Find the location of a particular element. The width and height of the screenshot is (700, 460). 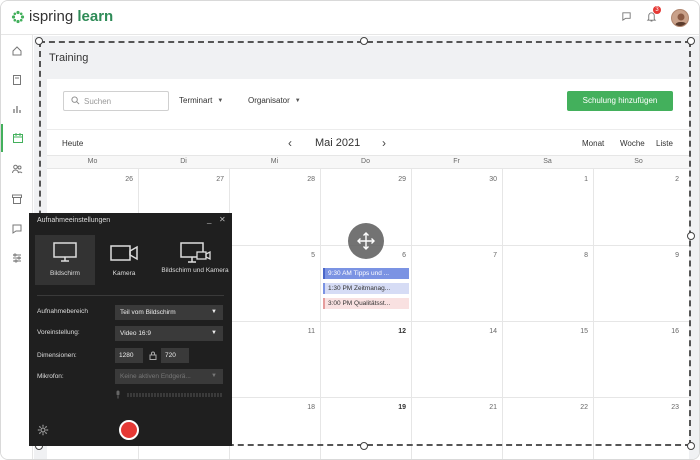

mode-screen-camera-button: Bildschirm und Kamera is located at coordinates (195, 260).